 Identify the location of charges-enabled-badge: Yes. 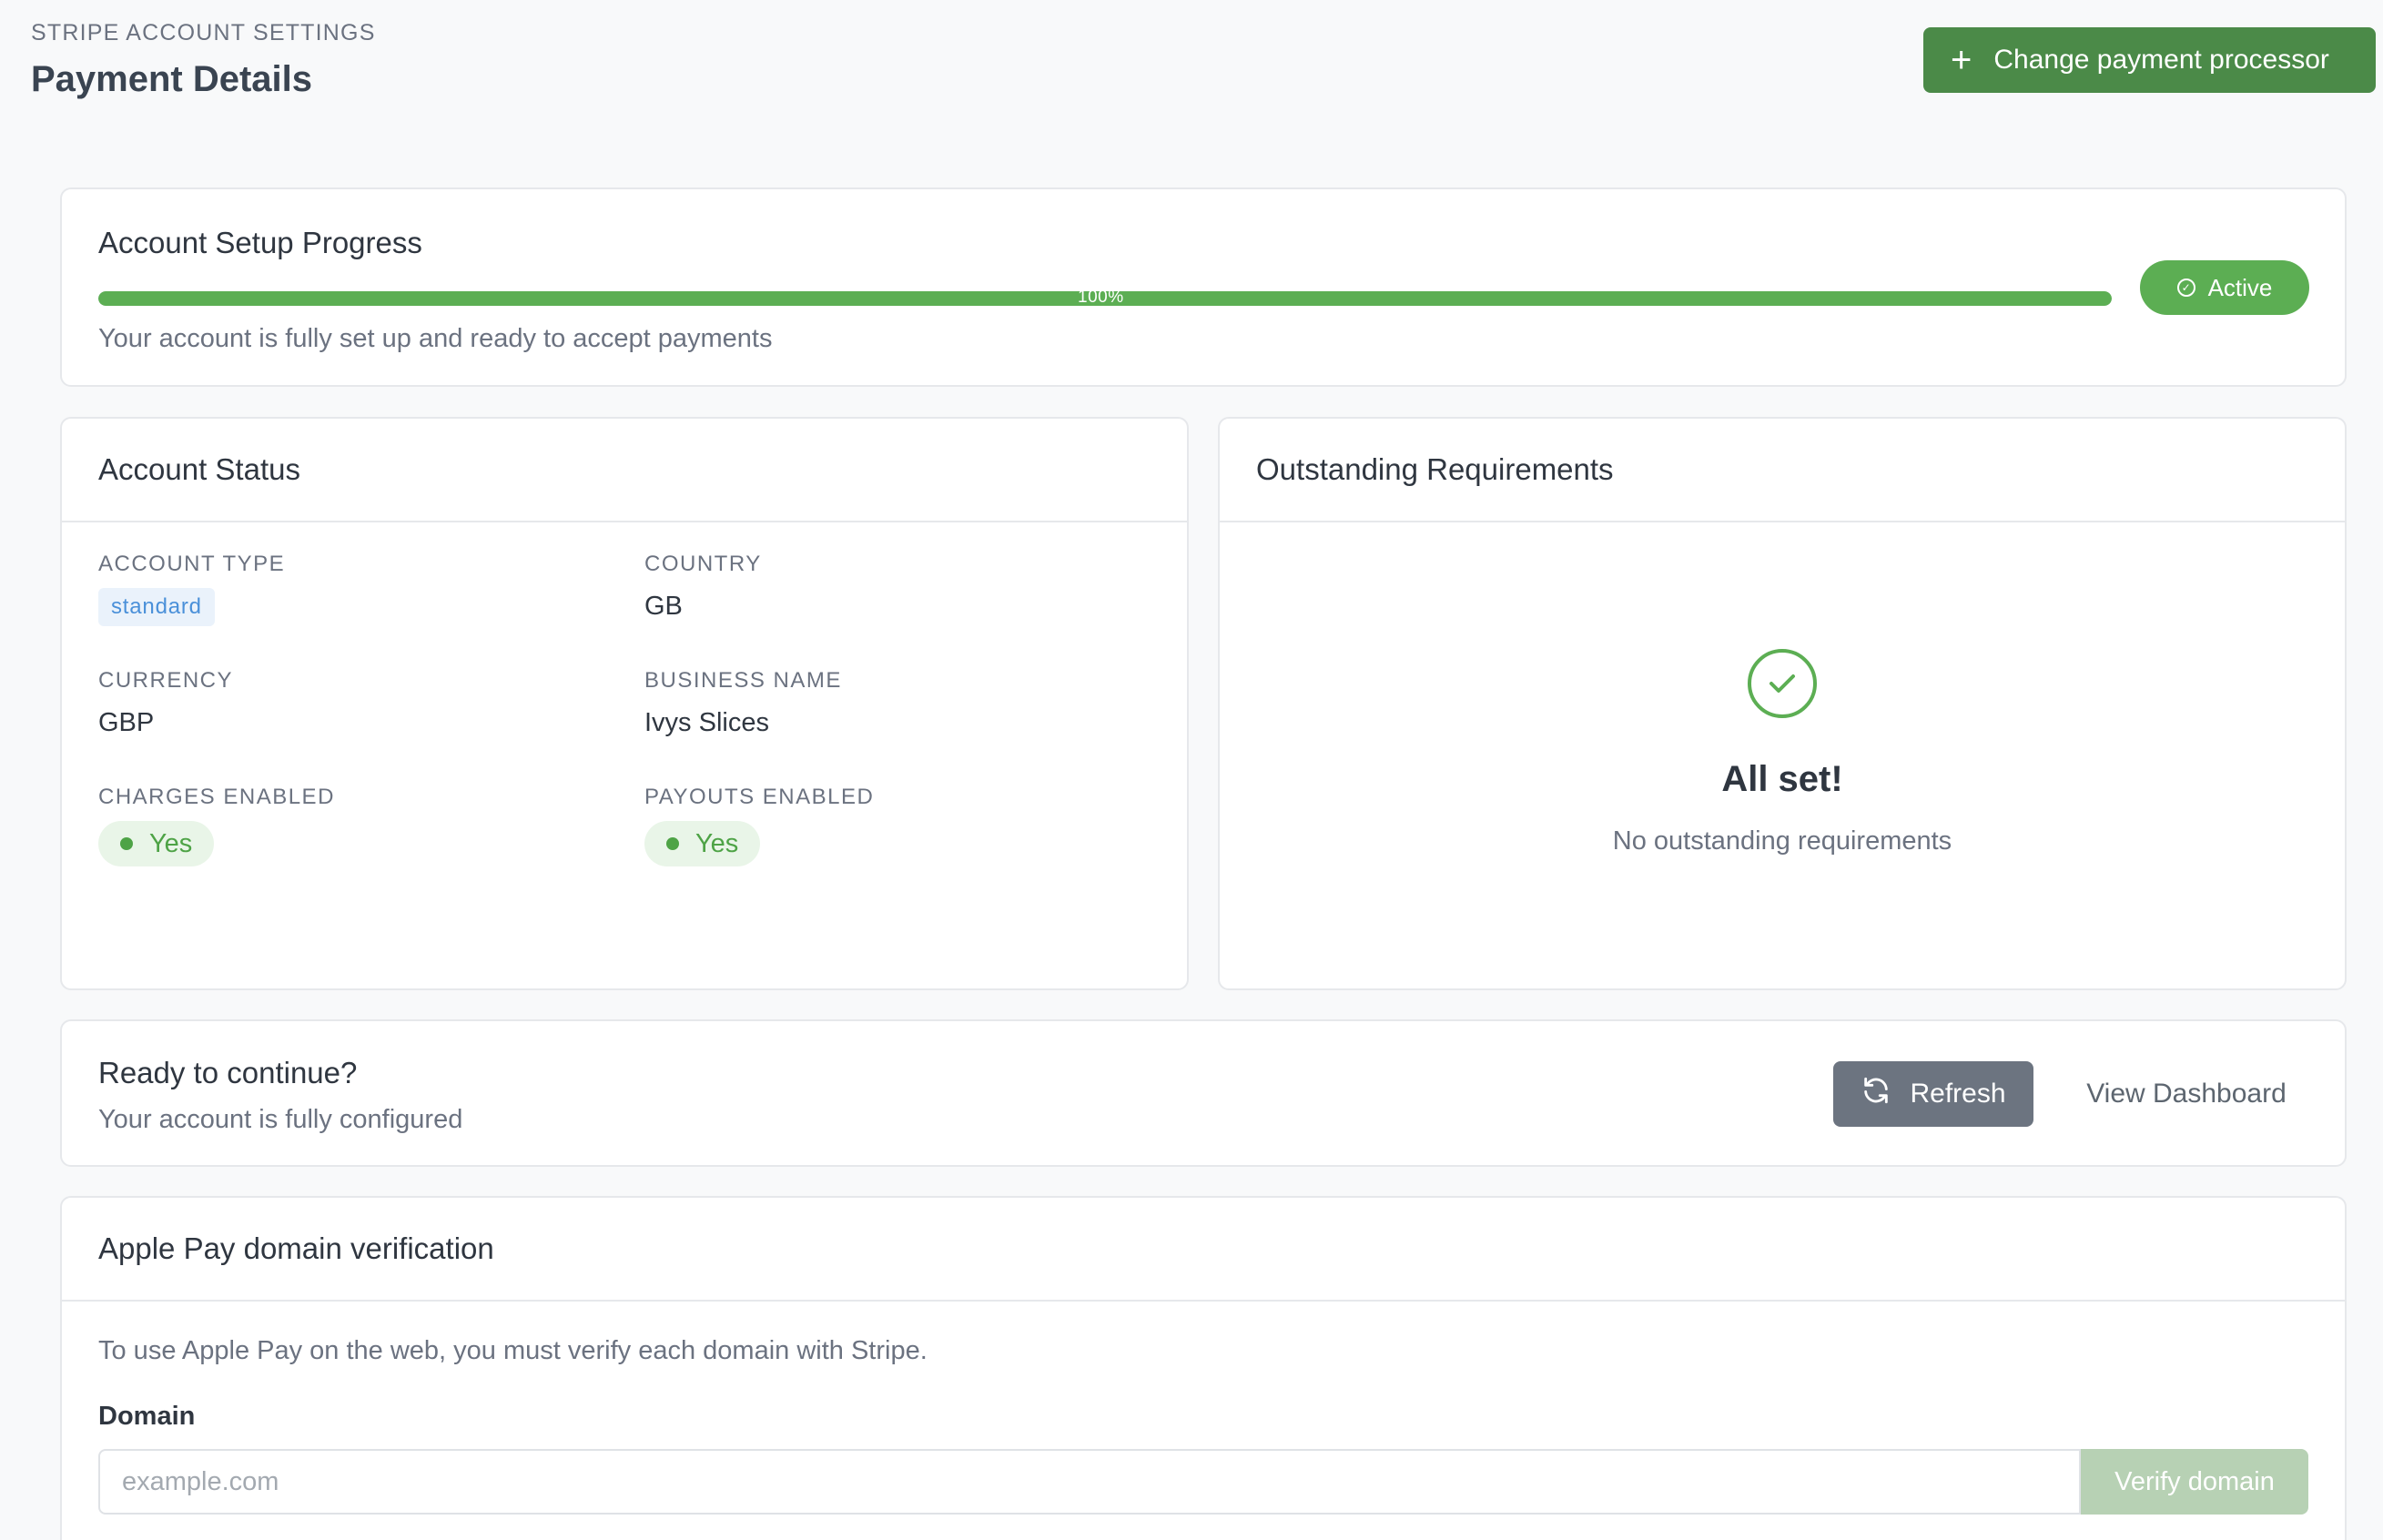
(157, 843).